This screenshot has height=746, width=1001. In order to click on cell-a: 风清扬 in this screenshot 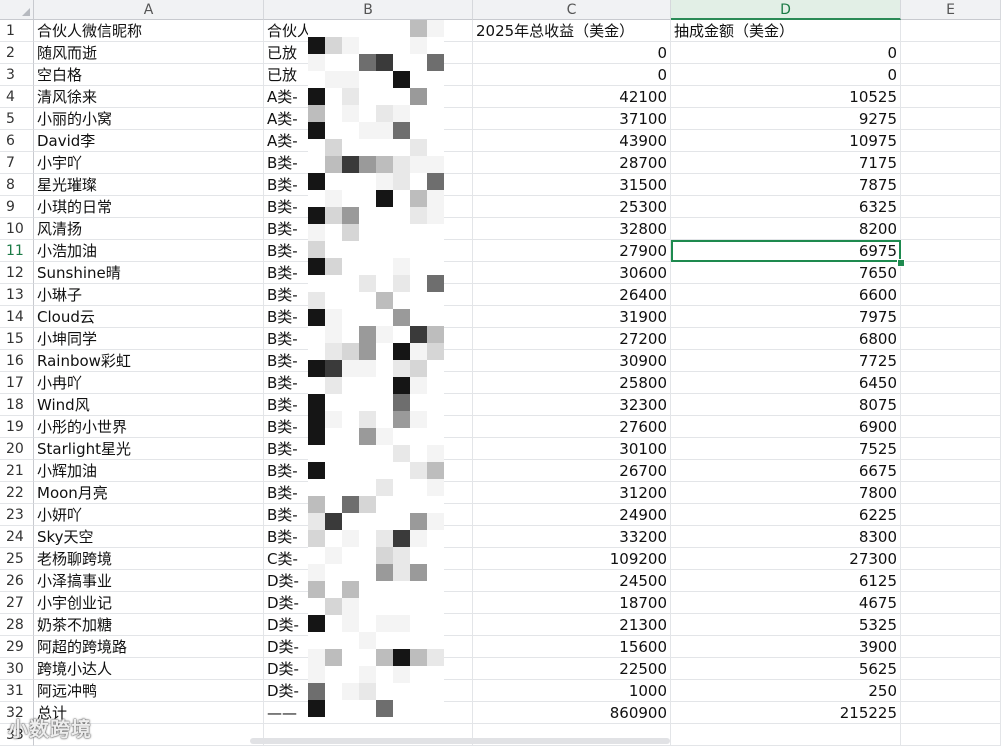, I will do `click(149, 229)`.